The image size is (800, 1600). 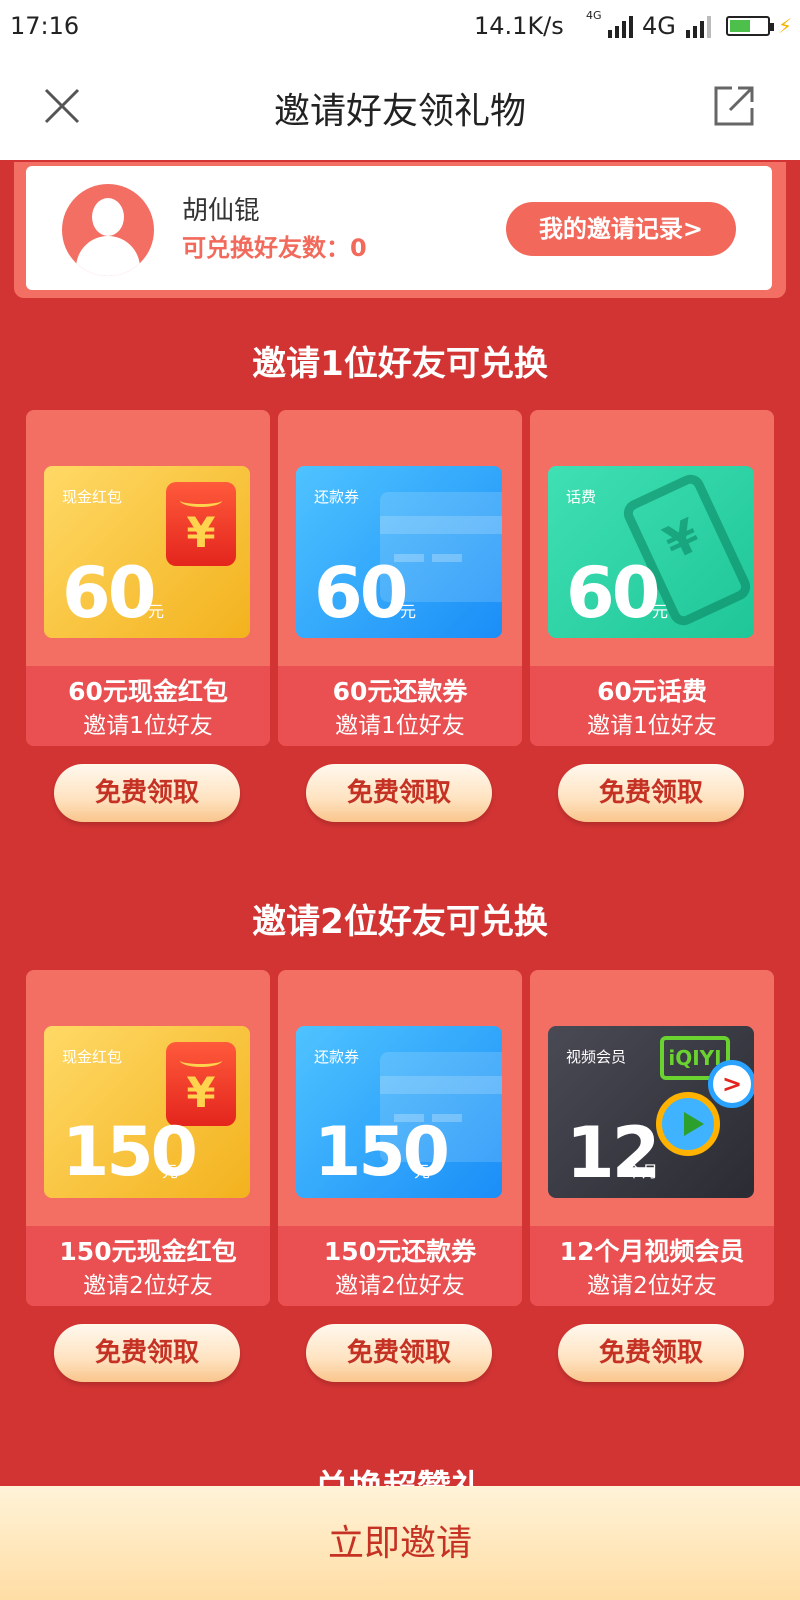 I want to click on profile-section: 胡仙锟 可兑换好友数：0 我的邀请记录>, so click(x=400, y=230).